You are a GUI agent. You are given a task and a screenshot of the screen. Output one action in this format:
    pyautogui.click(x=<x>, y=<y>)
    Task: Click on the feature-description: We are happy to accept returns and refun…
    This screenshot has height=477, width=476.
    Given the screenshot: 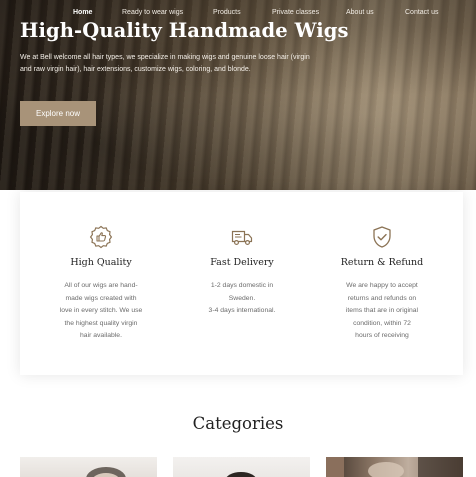 What is the action you would take?
    pyautogui.click(x=382, y=310)
    